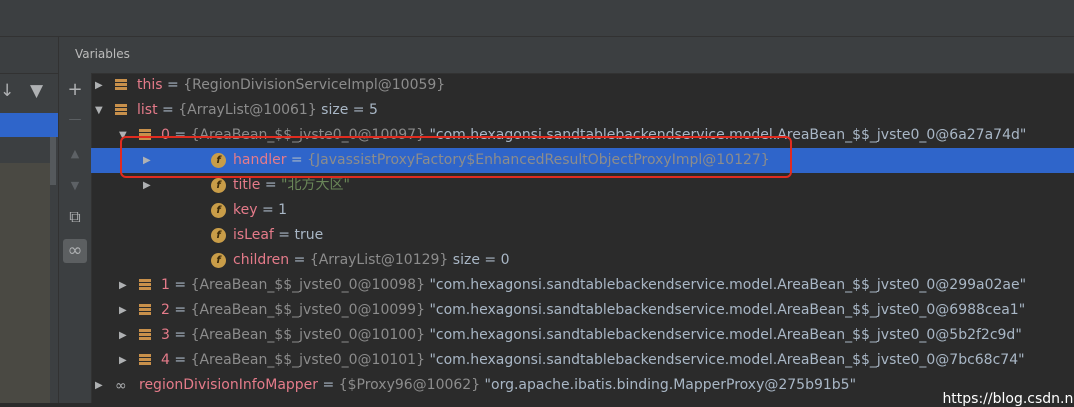 Image resolution: width=1074 pixels, height=407 pixels. I want to click on watermark: https://blog.csdn.ne, so click(1008, 399).